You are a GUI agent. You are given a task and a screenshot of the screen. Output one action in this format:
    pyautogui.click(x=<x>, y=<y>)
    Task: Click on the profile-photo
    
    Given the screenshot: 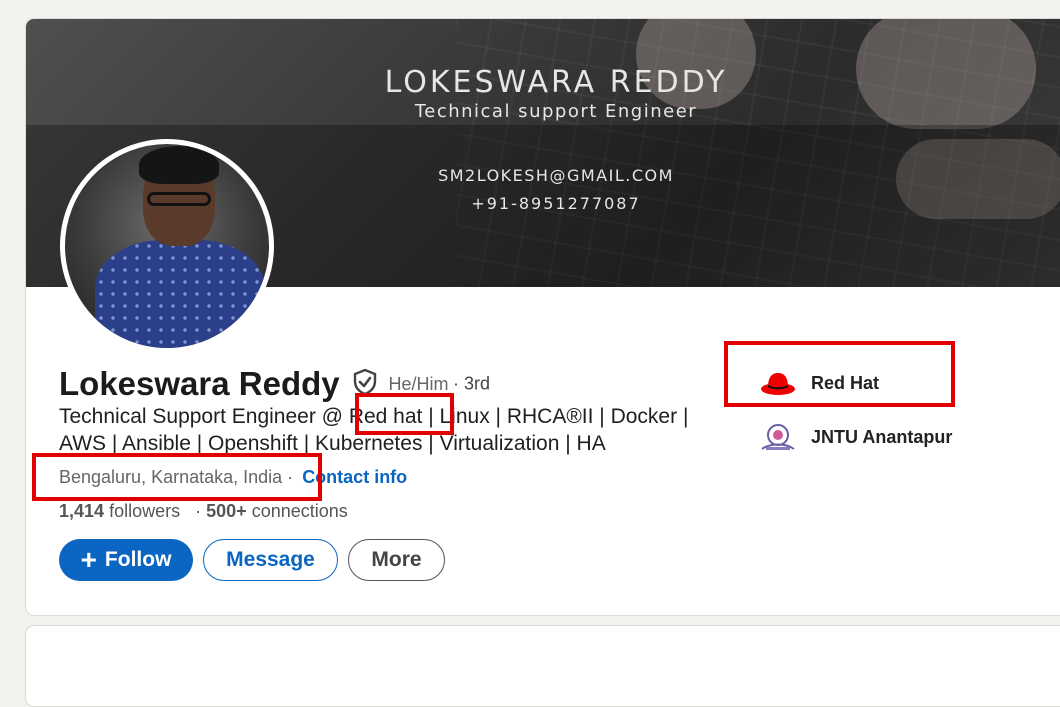 What is the action you would take?
    pyautogui.click(x=167, y=246)
    